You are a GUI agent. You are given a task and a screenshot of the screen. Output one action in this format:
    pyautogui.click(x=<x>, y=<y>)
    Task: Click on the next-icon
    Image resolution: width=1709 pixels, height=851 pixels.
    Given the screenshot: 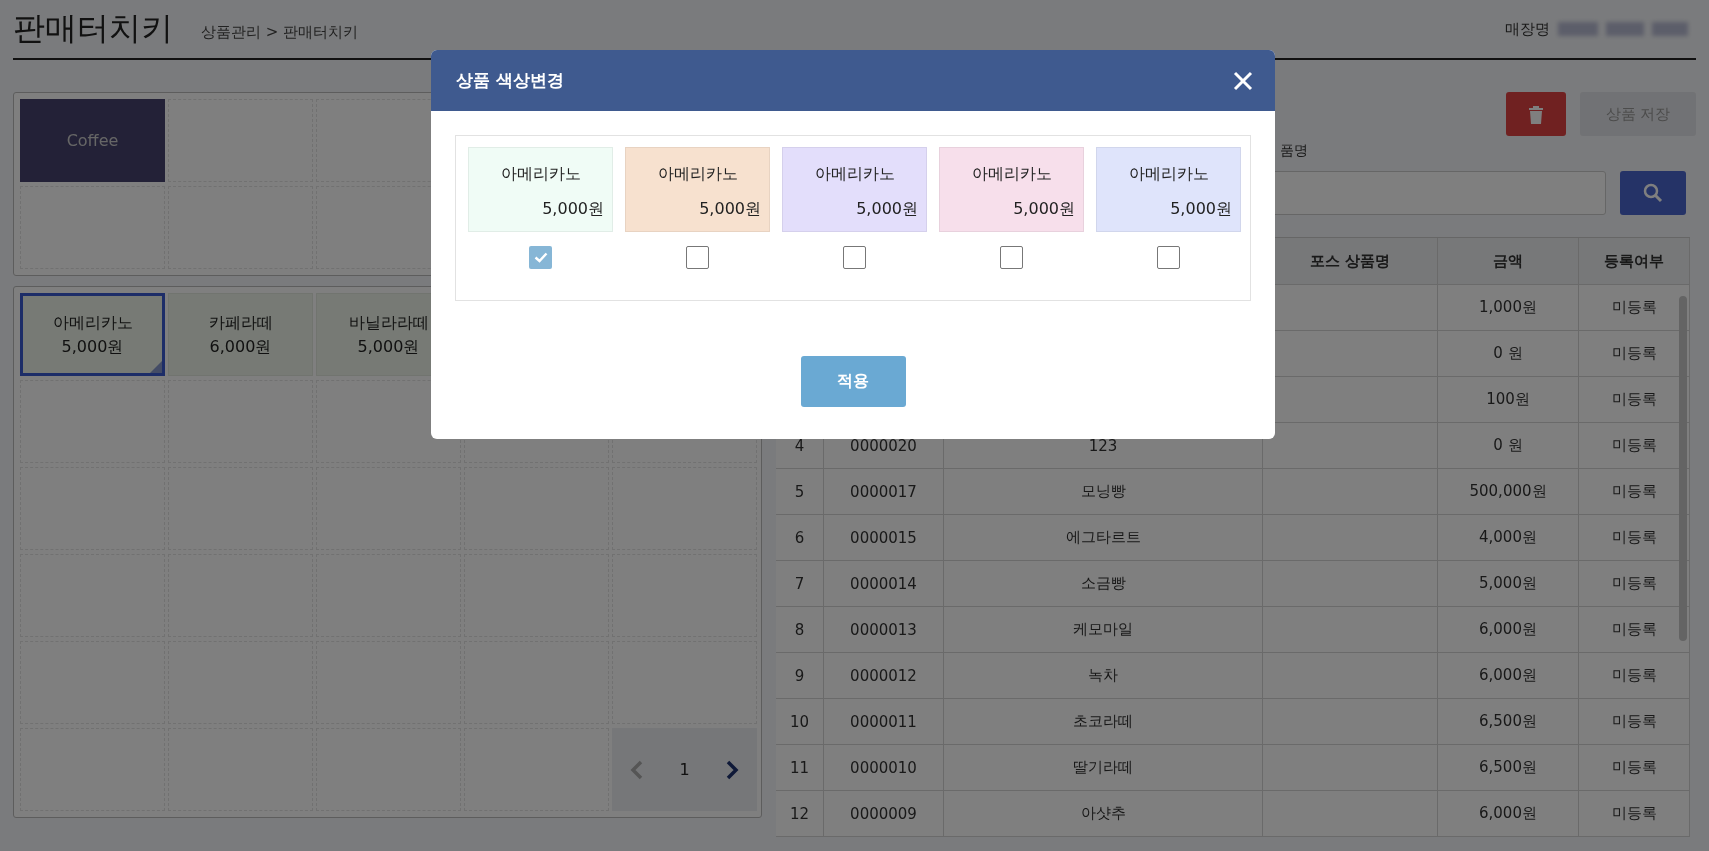 What is the action you would take?
    pyautogui.click(x=732, y=769)
    